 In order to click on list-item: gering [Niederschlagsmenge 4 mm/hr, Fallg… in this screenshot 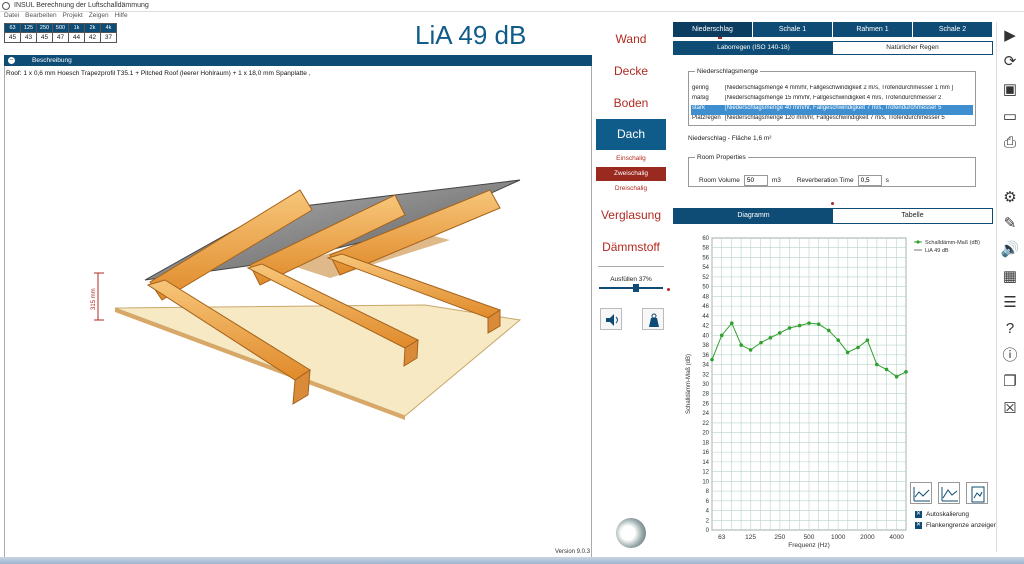, I will do `click(832, 90)`.